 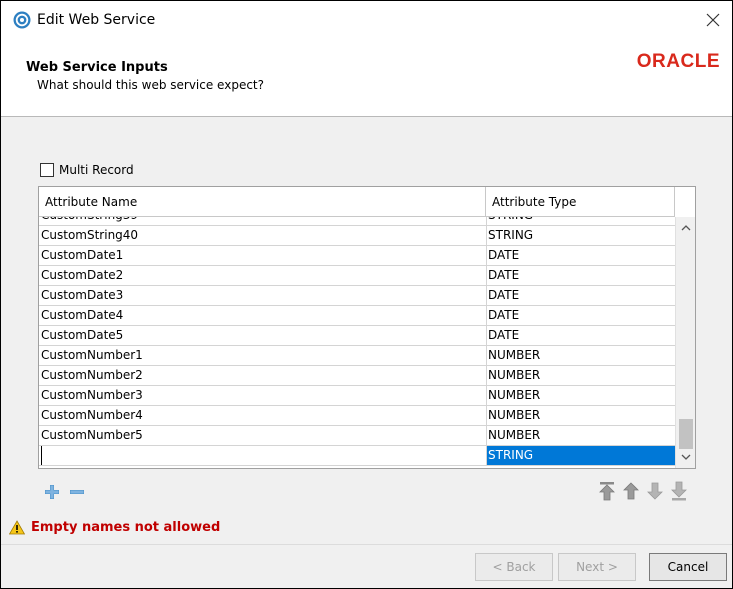 I want to click on table-row: CustomNumber4 NUMBER, so click(x=357, y=416).